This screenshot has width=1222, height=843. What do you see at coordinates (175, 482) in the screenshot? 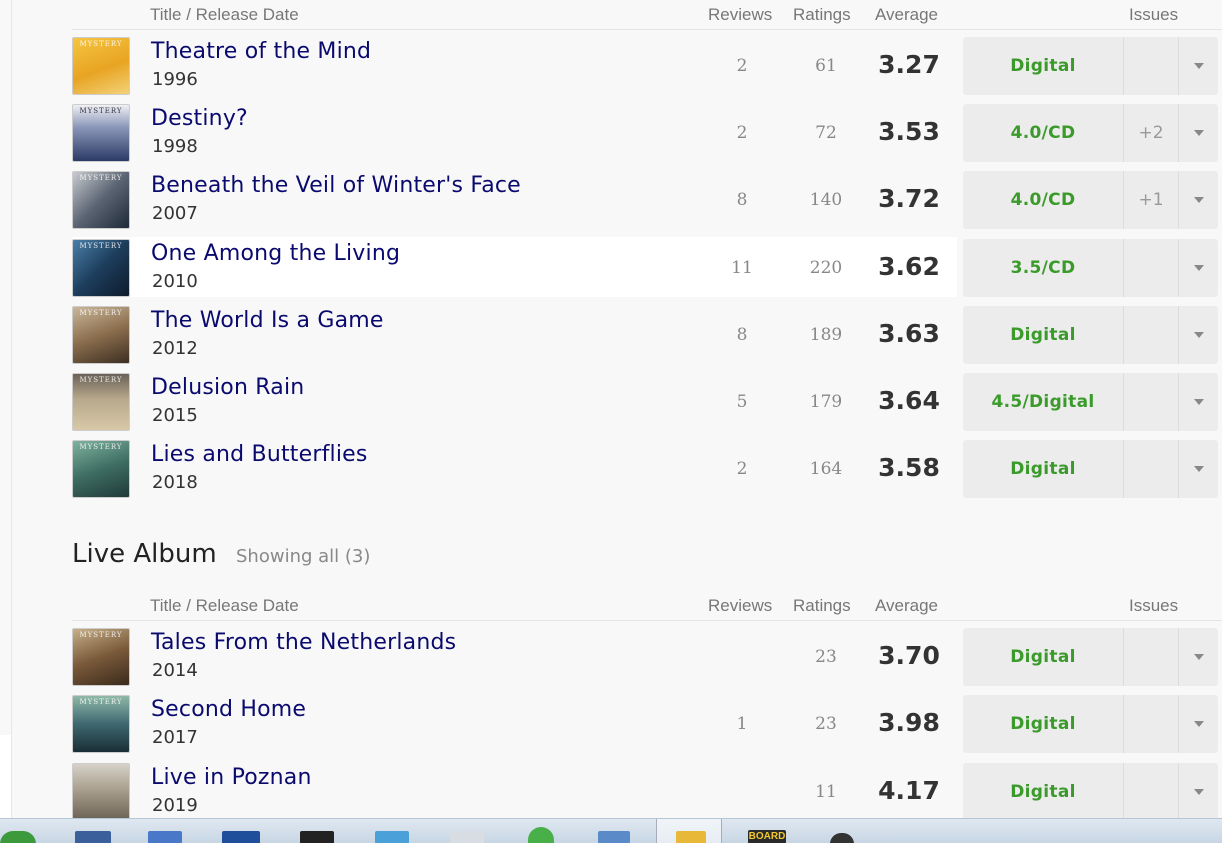
I see `album-year: 2018` at bounding box center [175, 482].